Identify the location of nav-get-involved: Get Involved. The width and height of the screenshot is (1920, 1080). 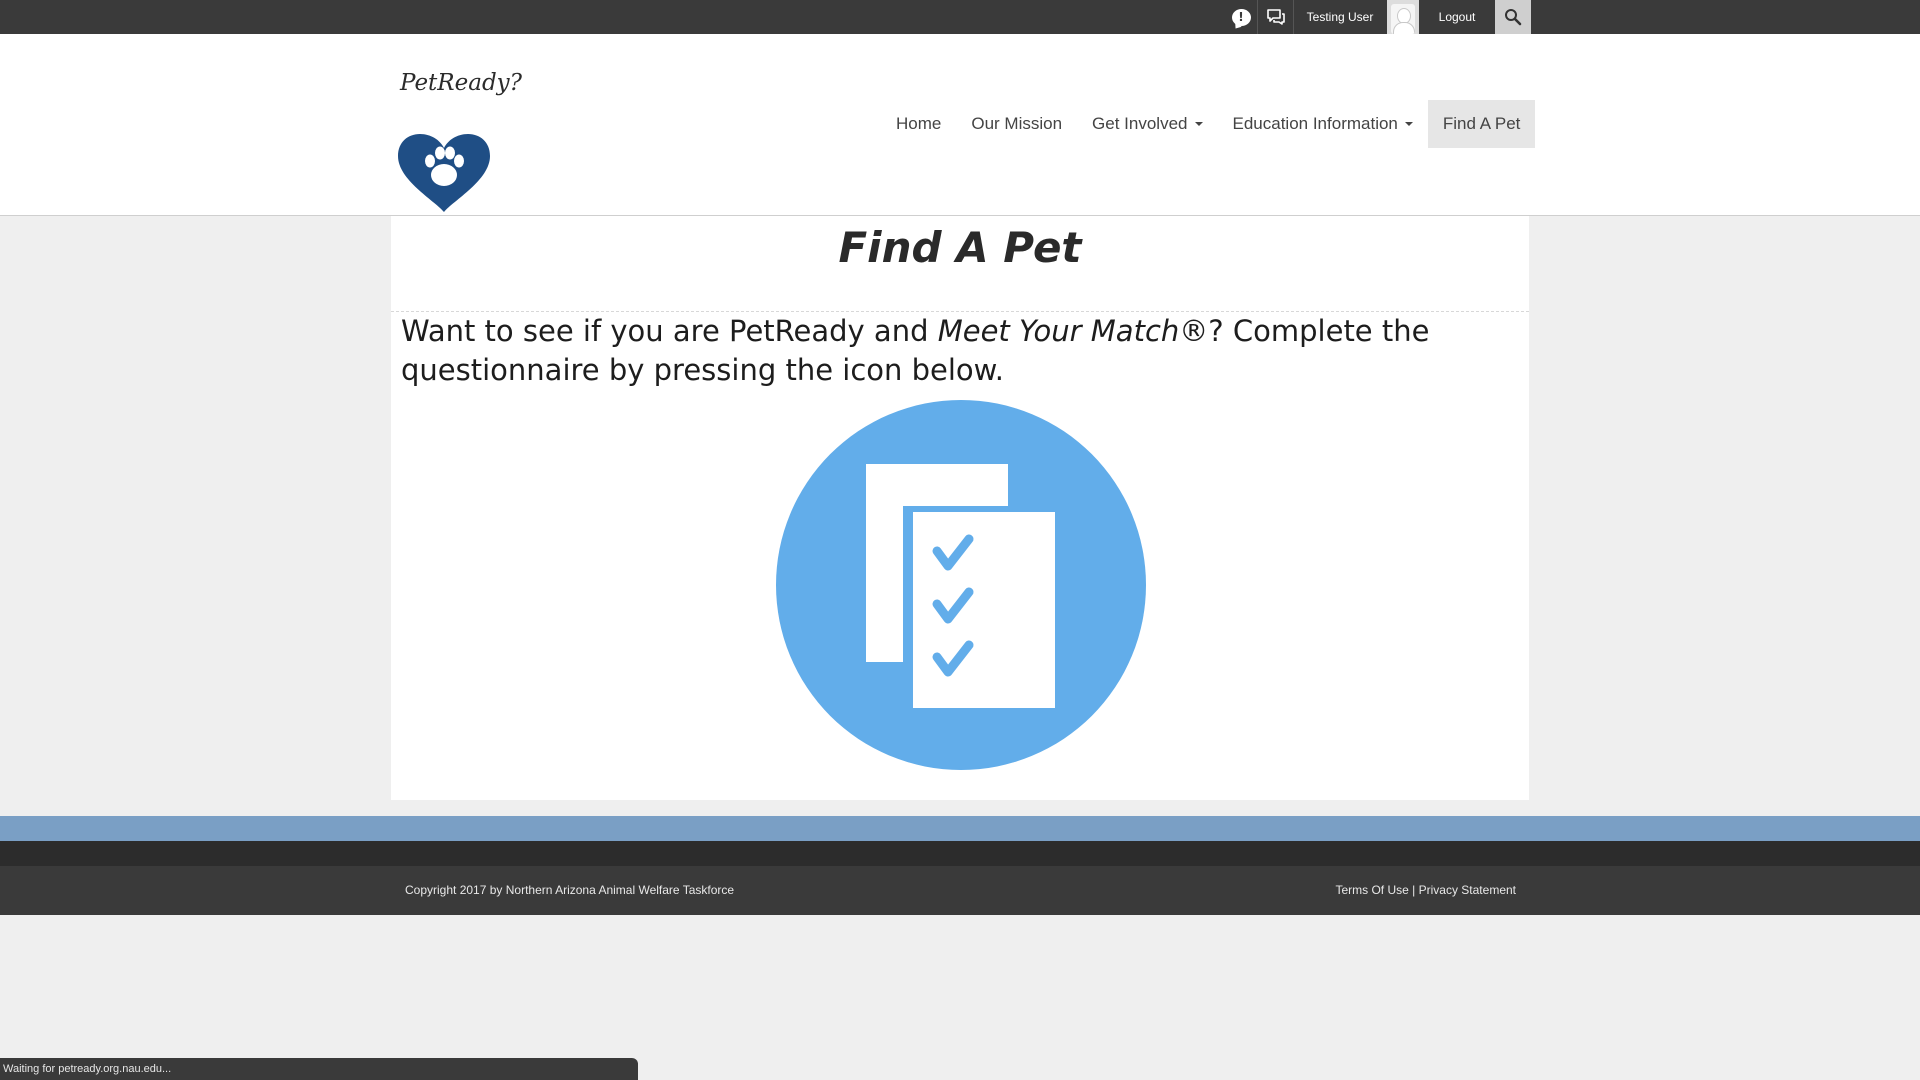
(1147, 124).